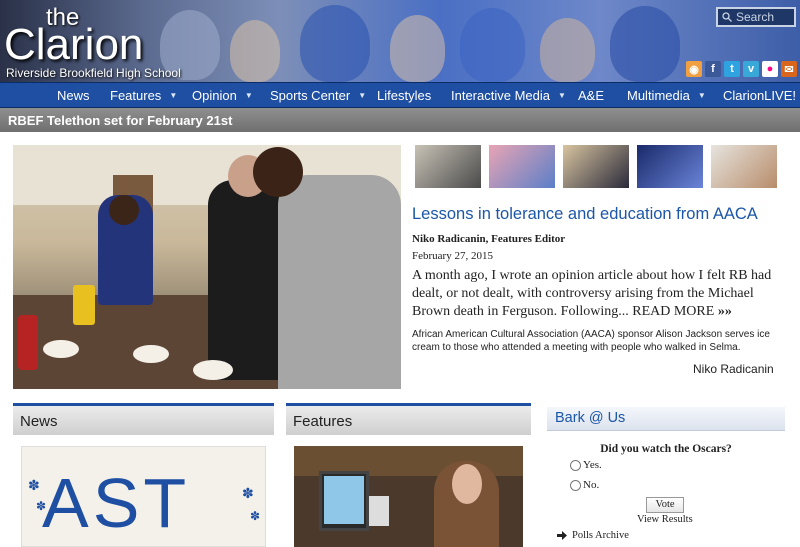 Image resolution: width=800 pixels, height=547 pixels. I want to click on photo-credit: Niko Radicanin, so click(733, 369).